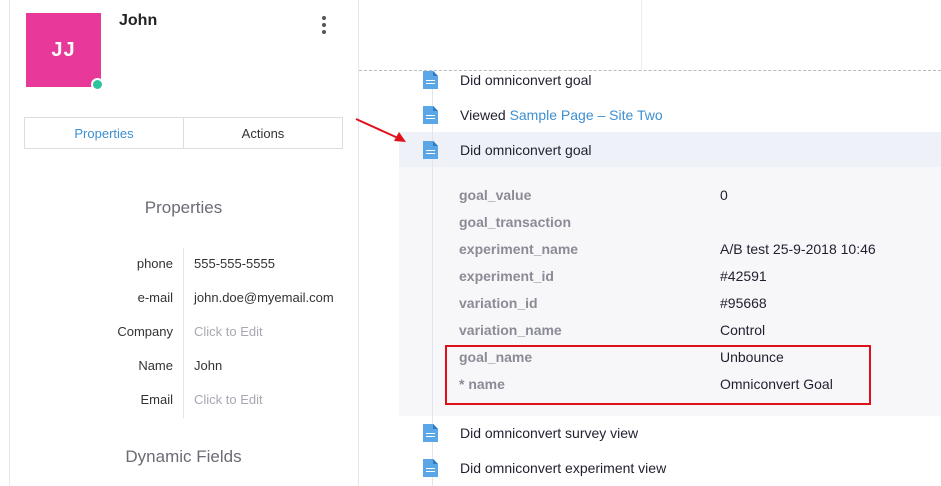 The height and width of the screenshot is (486, 941). What do you see at coordinates (519, 249) in the screenshot?
I see `detail-key: experiment_name` at bounding box center [519, 249].